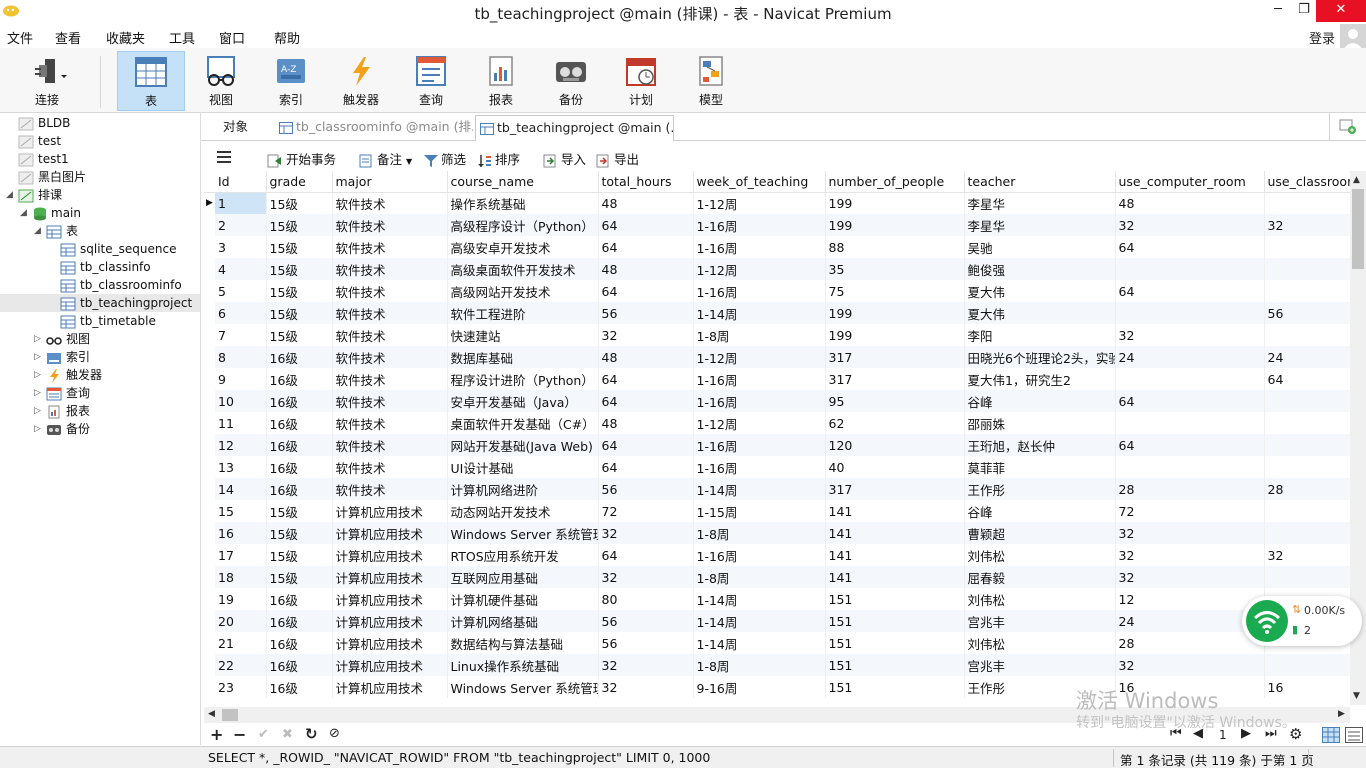 Image resolution: width=1366 pixels, height=769 pixels. I want to click on table-cell: 16, so click(1307, 687).